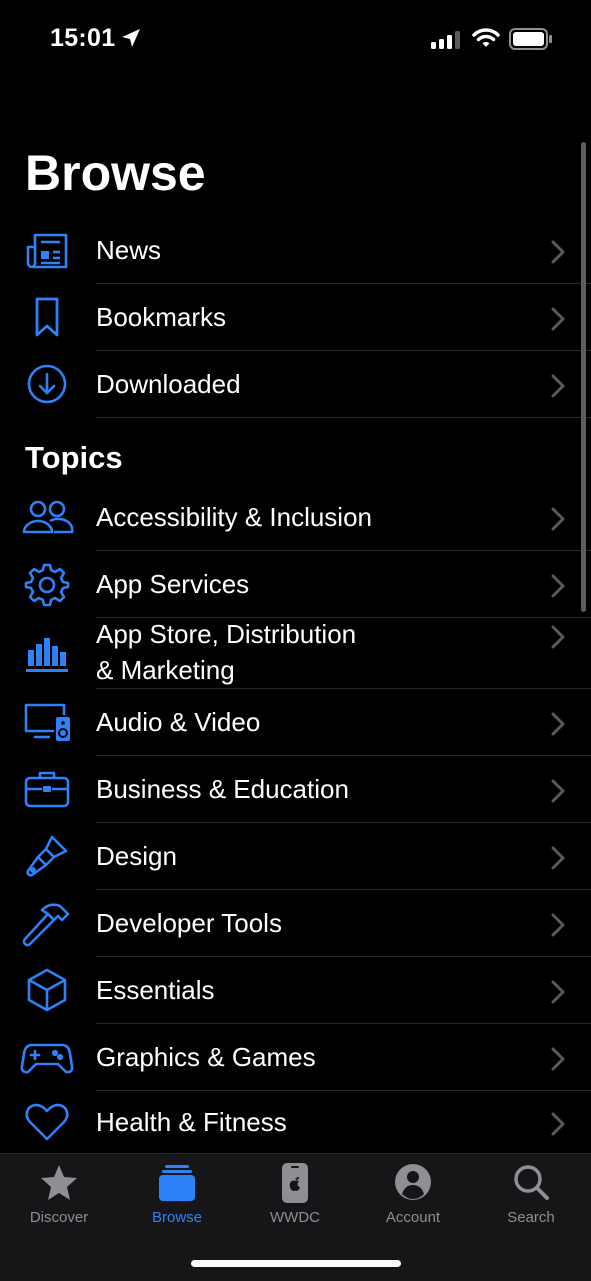  What do you see at coordinates (47, 517) in the screenshot?
I see `people-icon` at bounding box center [47, 517].